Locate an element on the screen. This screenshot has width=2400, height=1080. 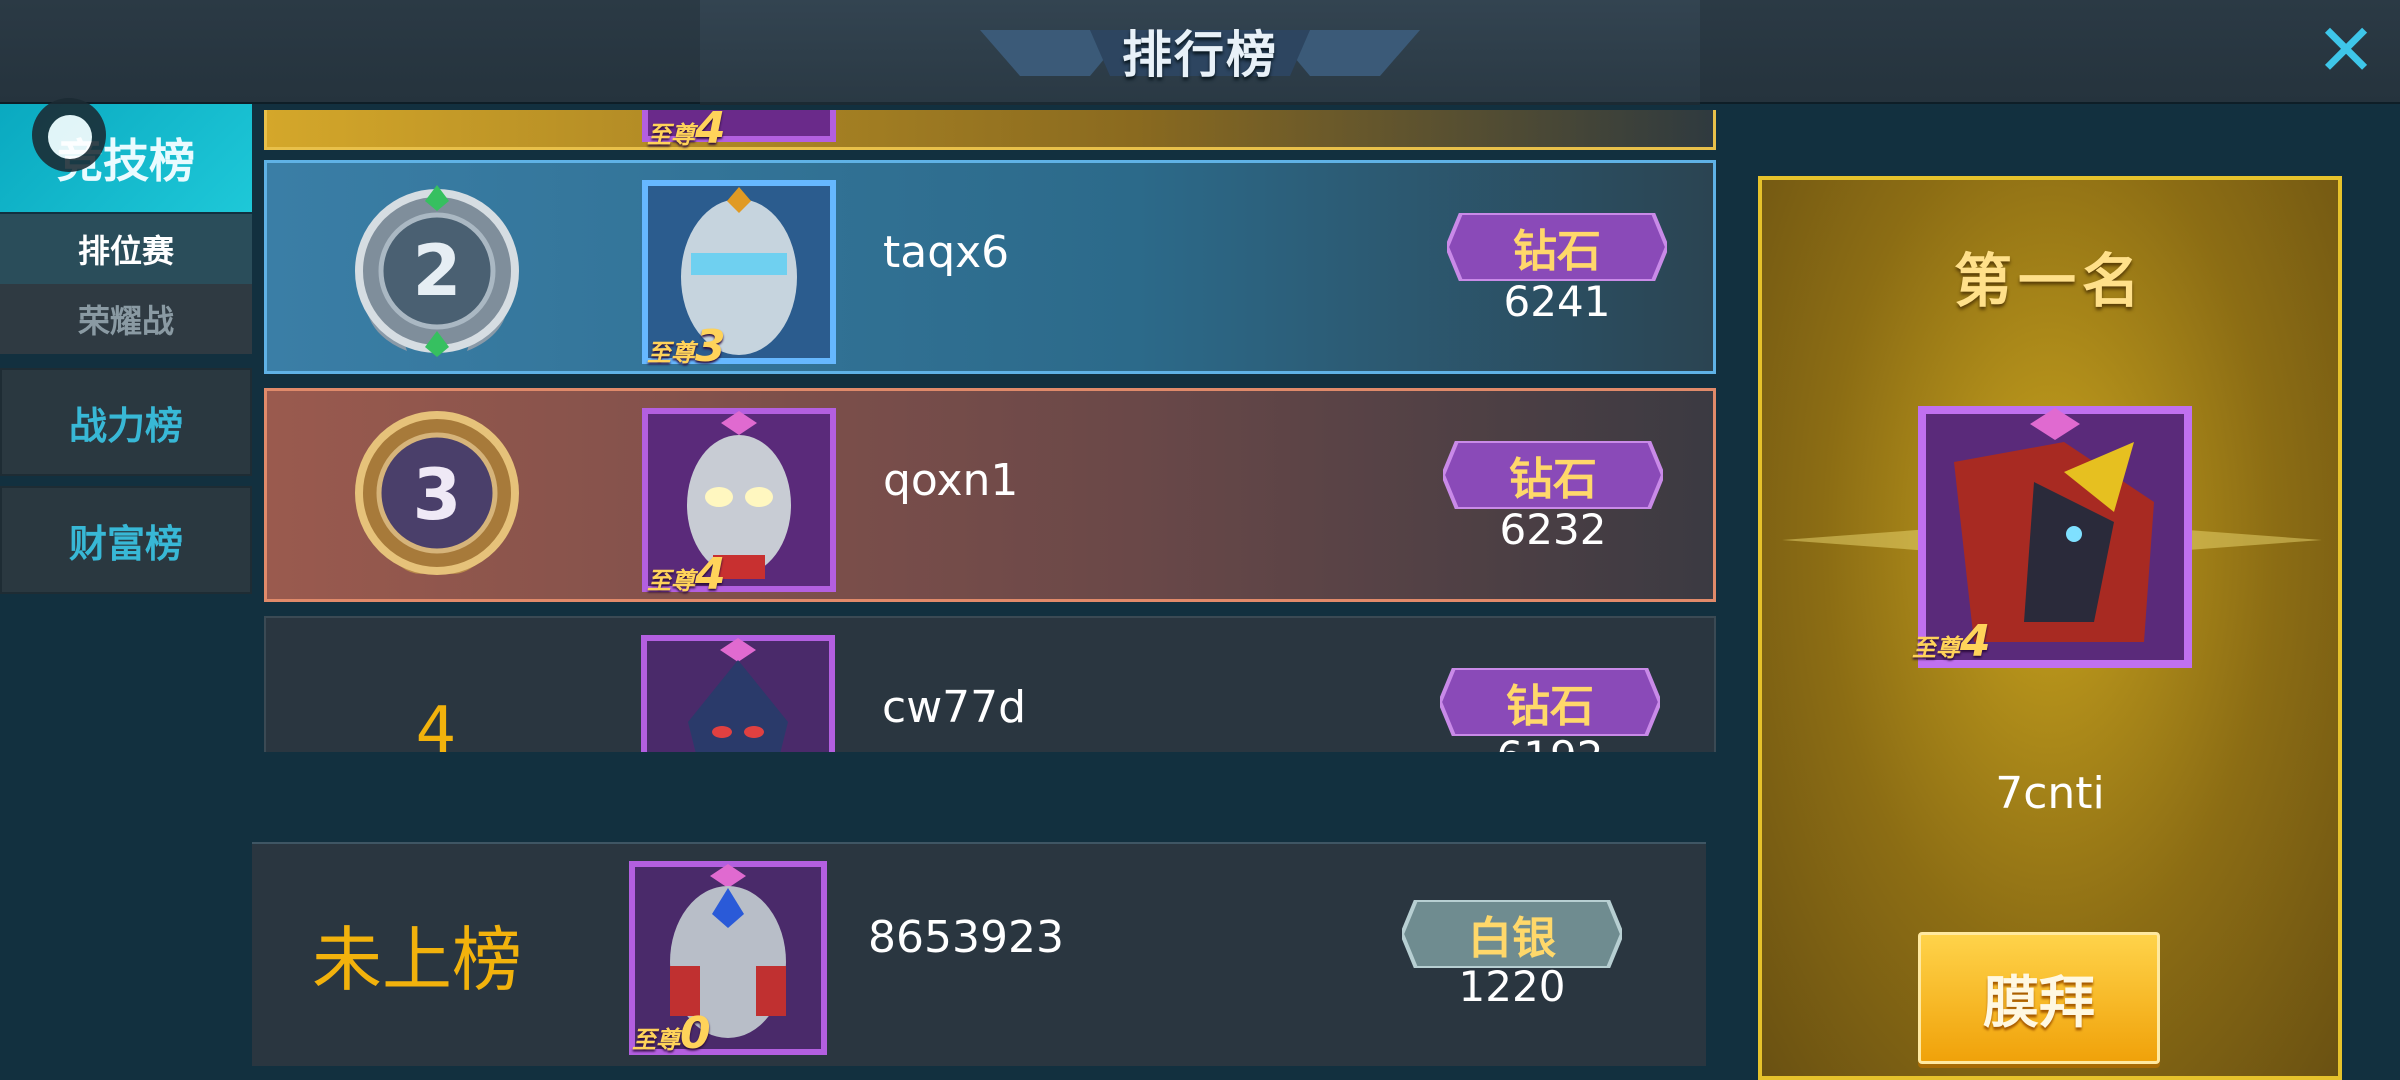
player-name: 8653923 is located at coordinates (966, 937).